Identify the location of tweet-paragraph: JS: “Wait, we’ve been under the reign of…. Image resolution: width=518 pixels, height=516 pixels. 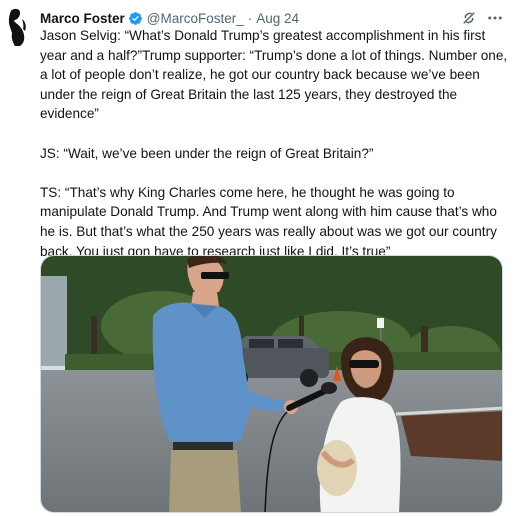
(207, 153).